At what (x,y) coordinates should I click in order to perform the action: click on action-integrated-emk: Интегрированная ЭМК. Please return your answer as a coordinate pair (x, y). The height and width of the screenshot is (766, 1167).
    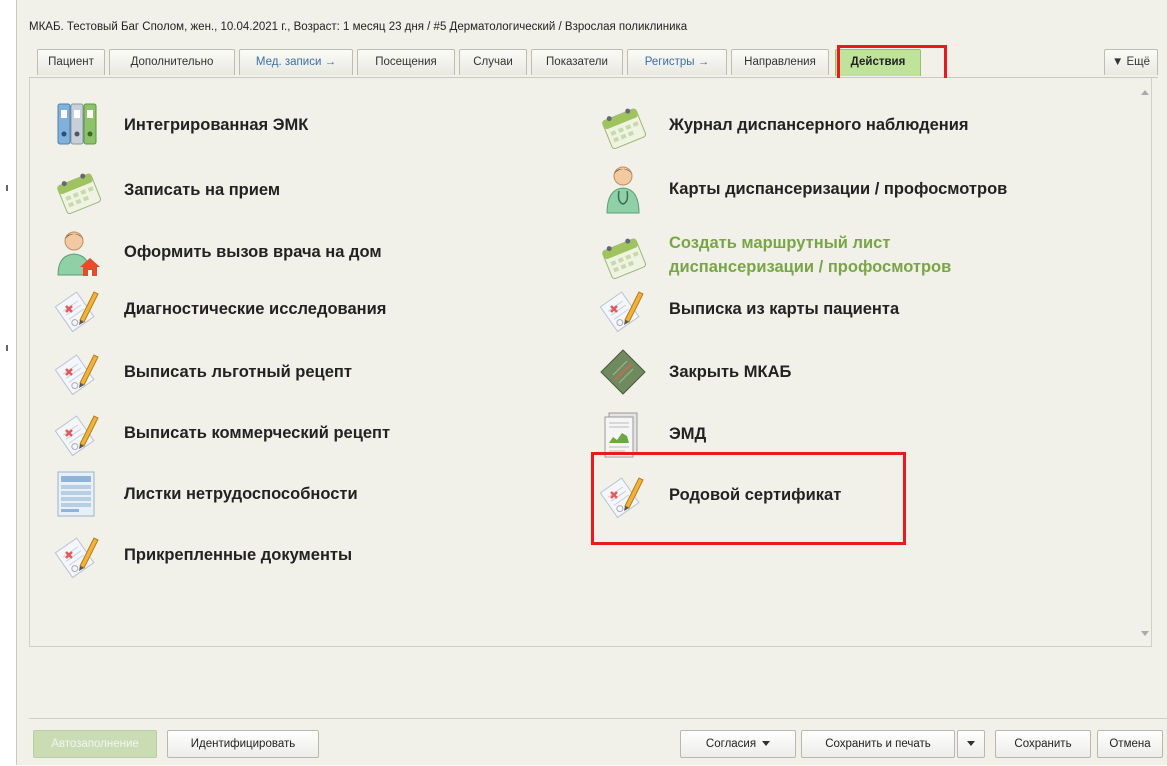
    Looking at the image, I should click on (180, 125).